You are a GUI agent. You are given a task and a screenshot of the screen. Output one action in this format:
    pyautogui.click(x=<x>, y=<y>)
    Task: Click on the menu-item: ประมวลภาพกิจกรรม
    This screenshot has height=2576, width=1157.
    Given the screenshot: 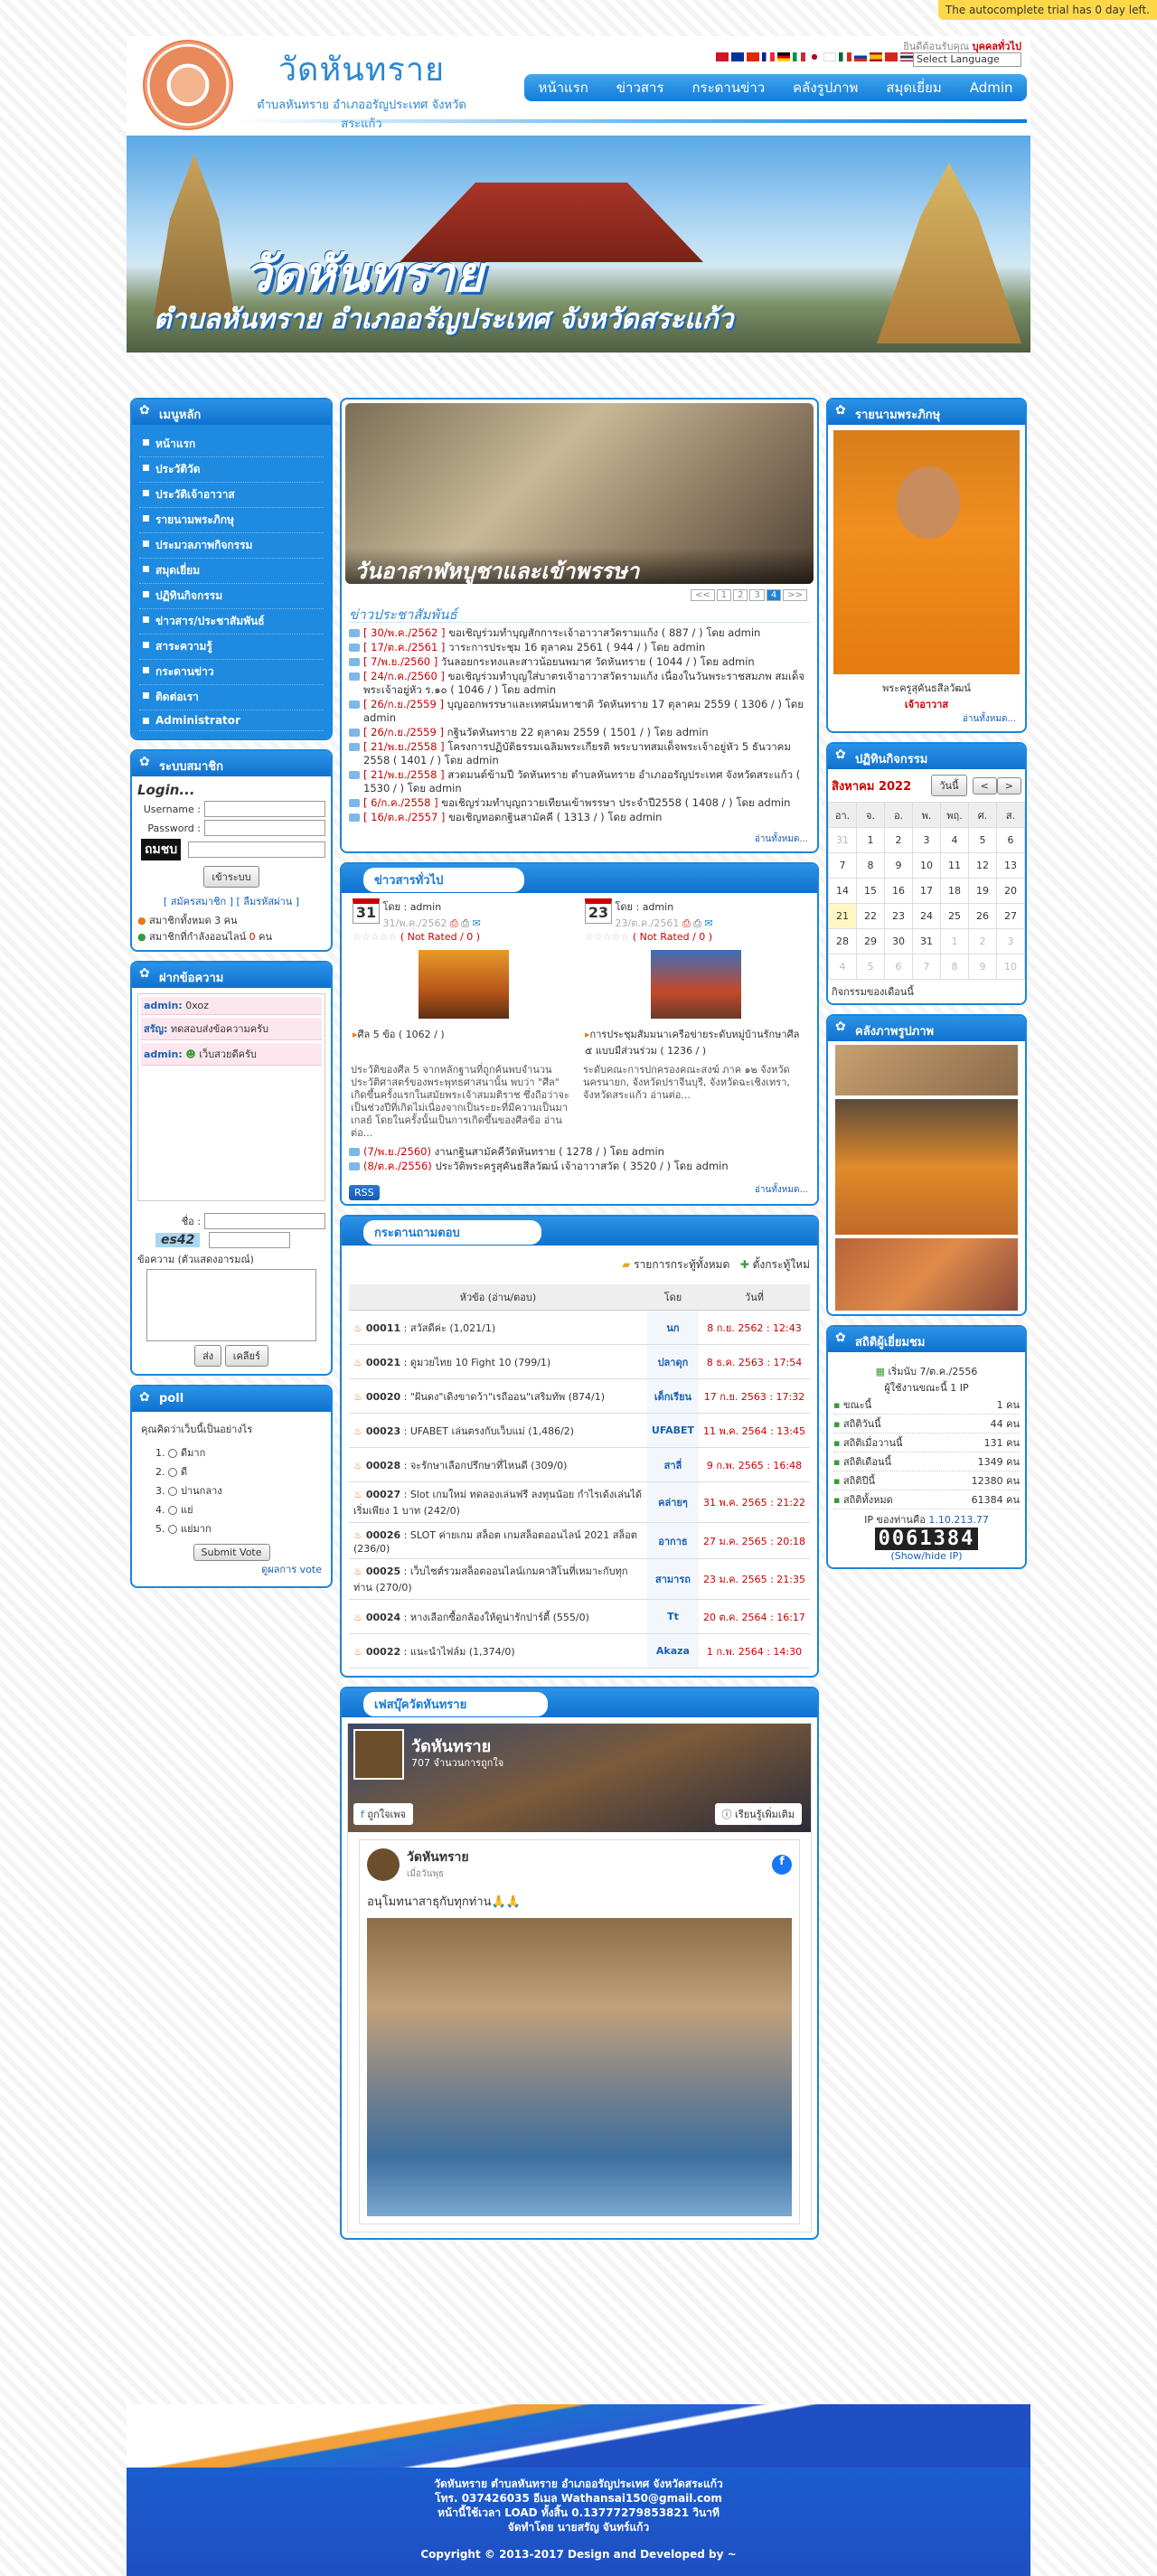 What is the action you would take?
    pyautogui.click(x=232, y=546)
    